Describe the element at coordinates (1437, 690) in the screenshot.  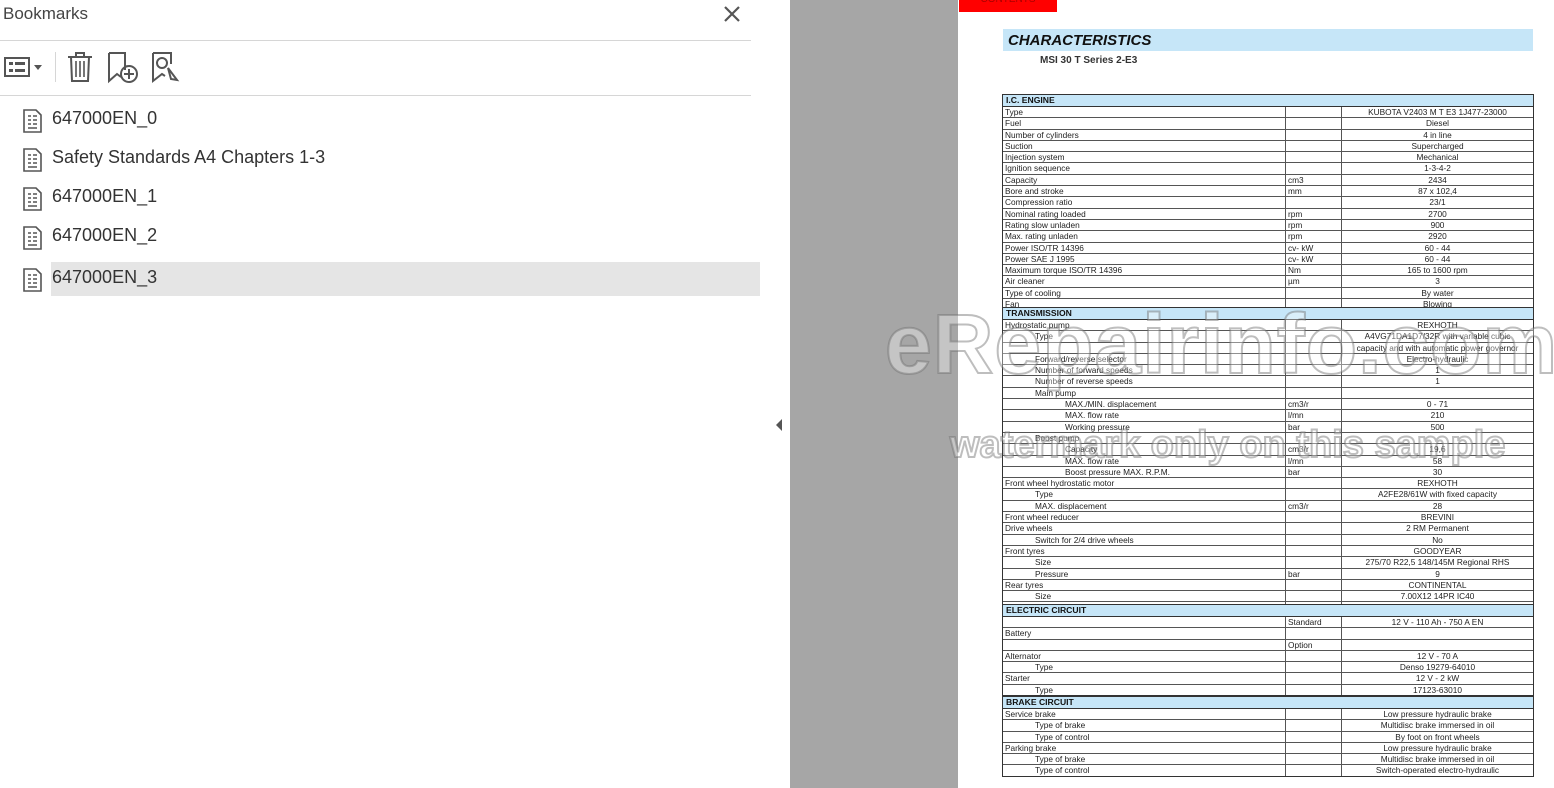
I see `row-value: 17123-63010` at that location.